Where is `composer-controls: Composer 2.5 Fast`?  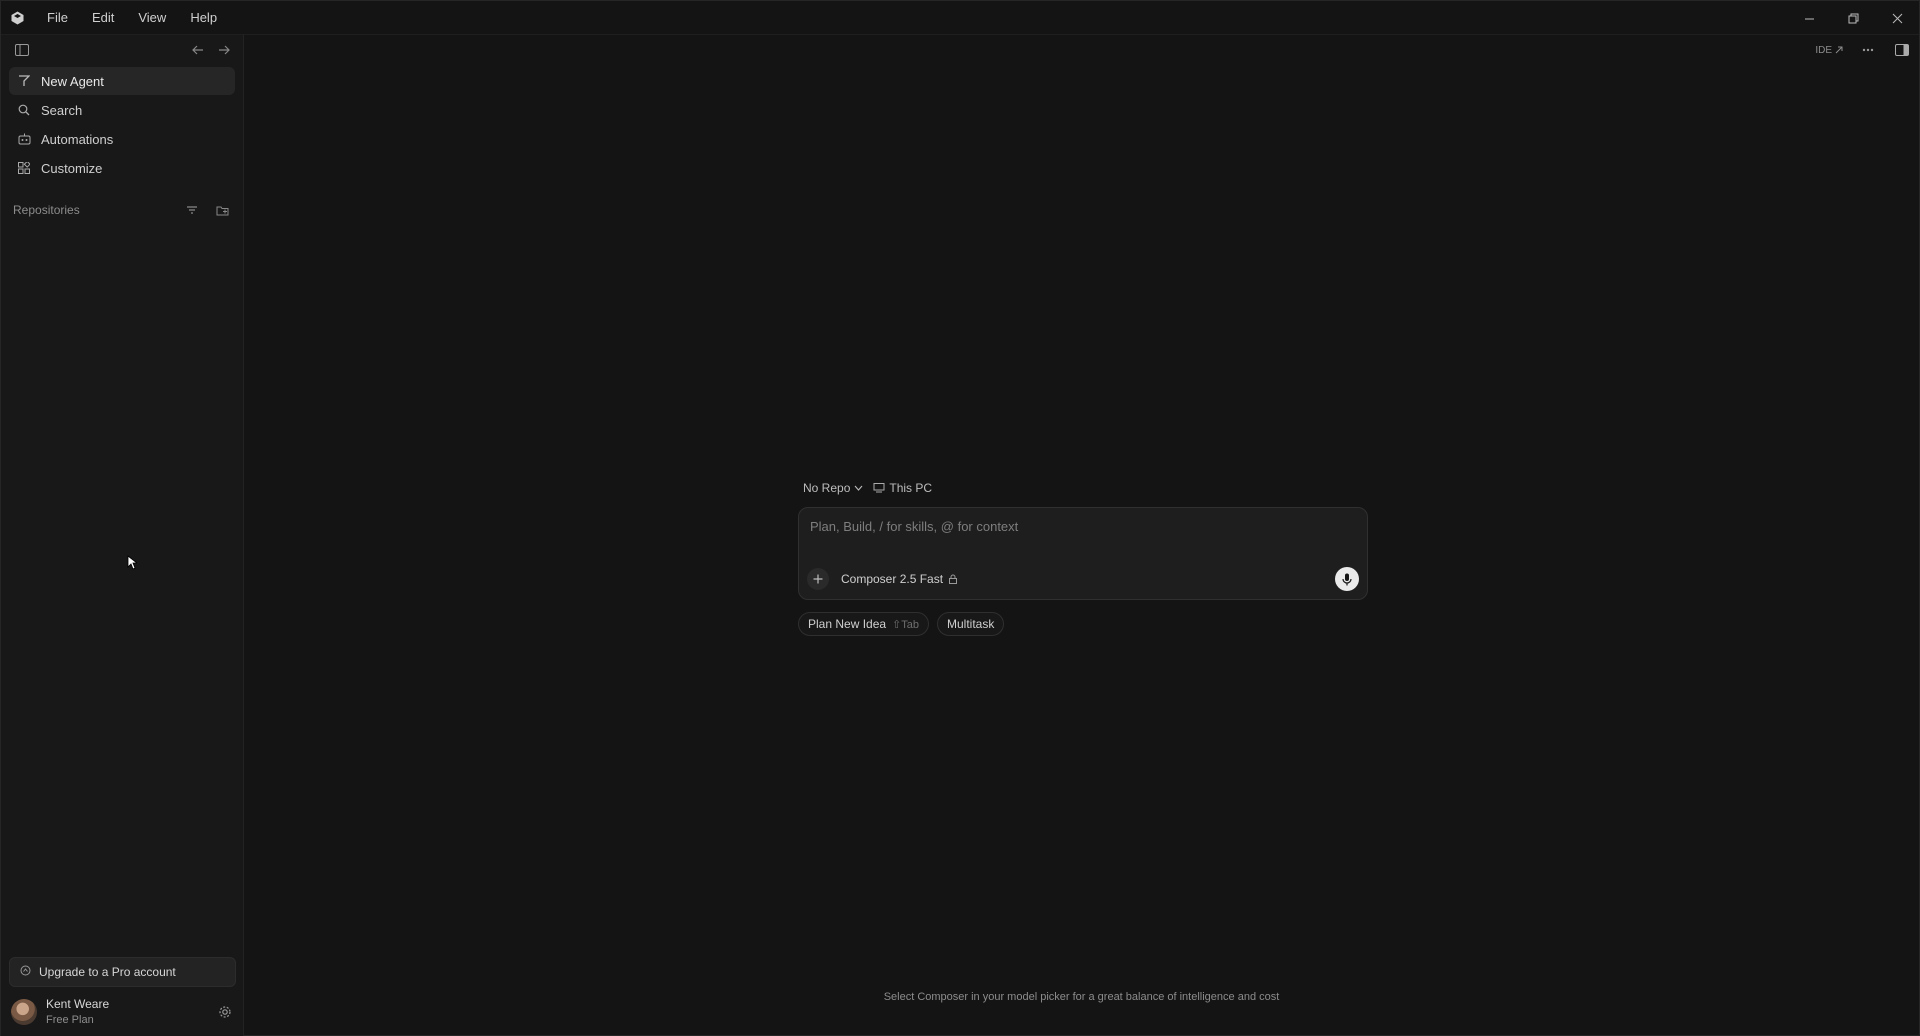 composer-controls: Composer 2.5 Fast is located at coordinates (1083, 579).